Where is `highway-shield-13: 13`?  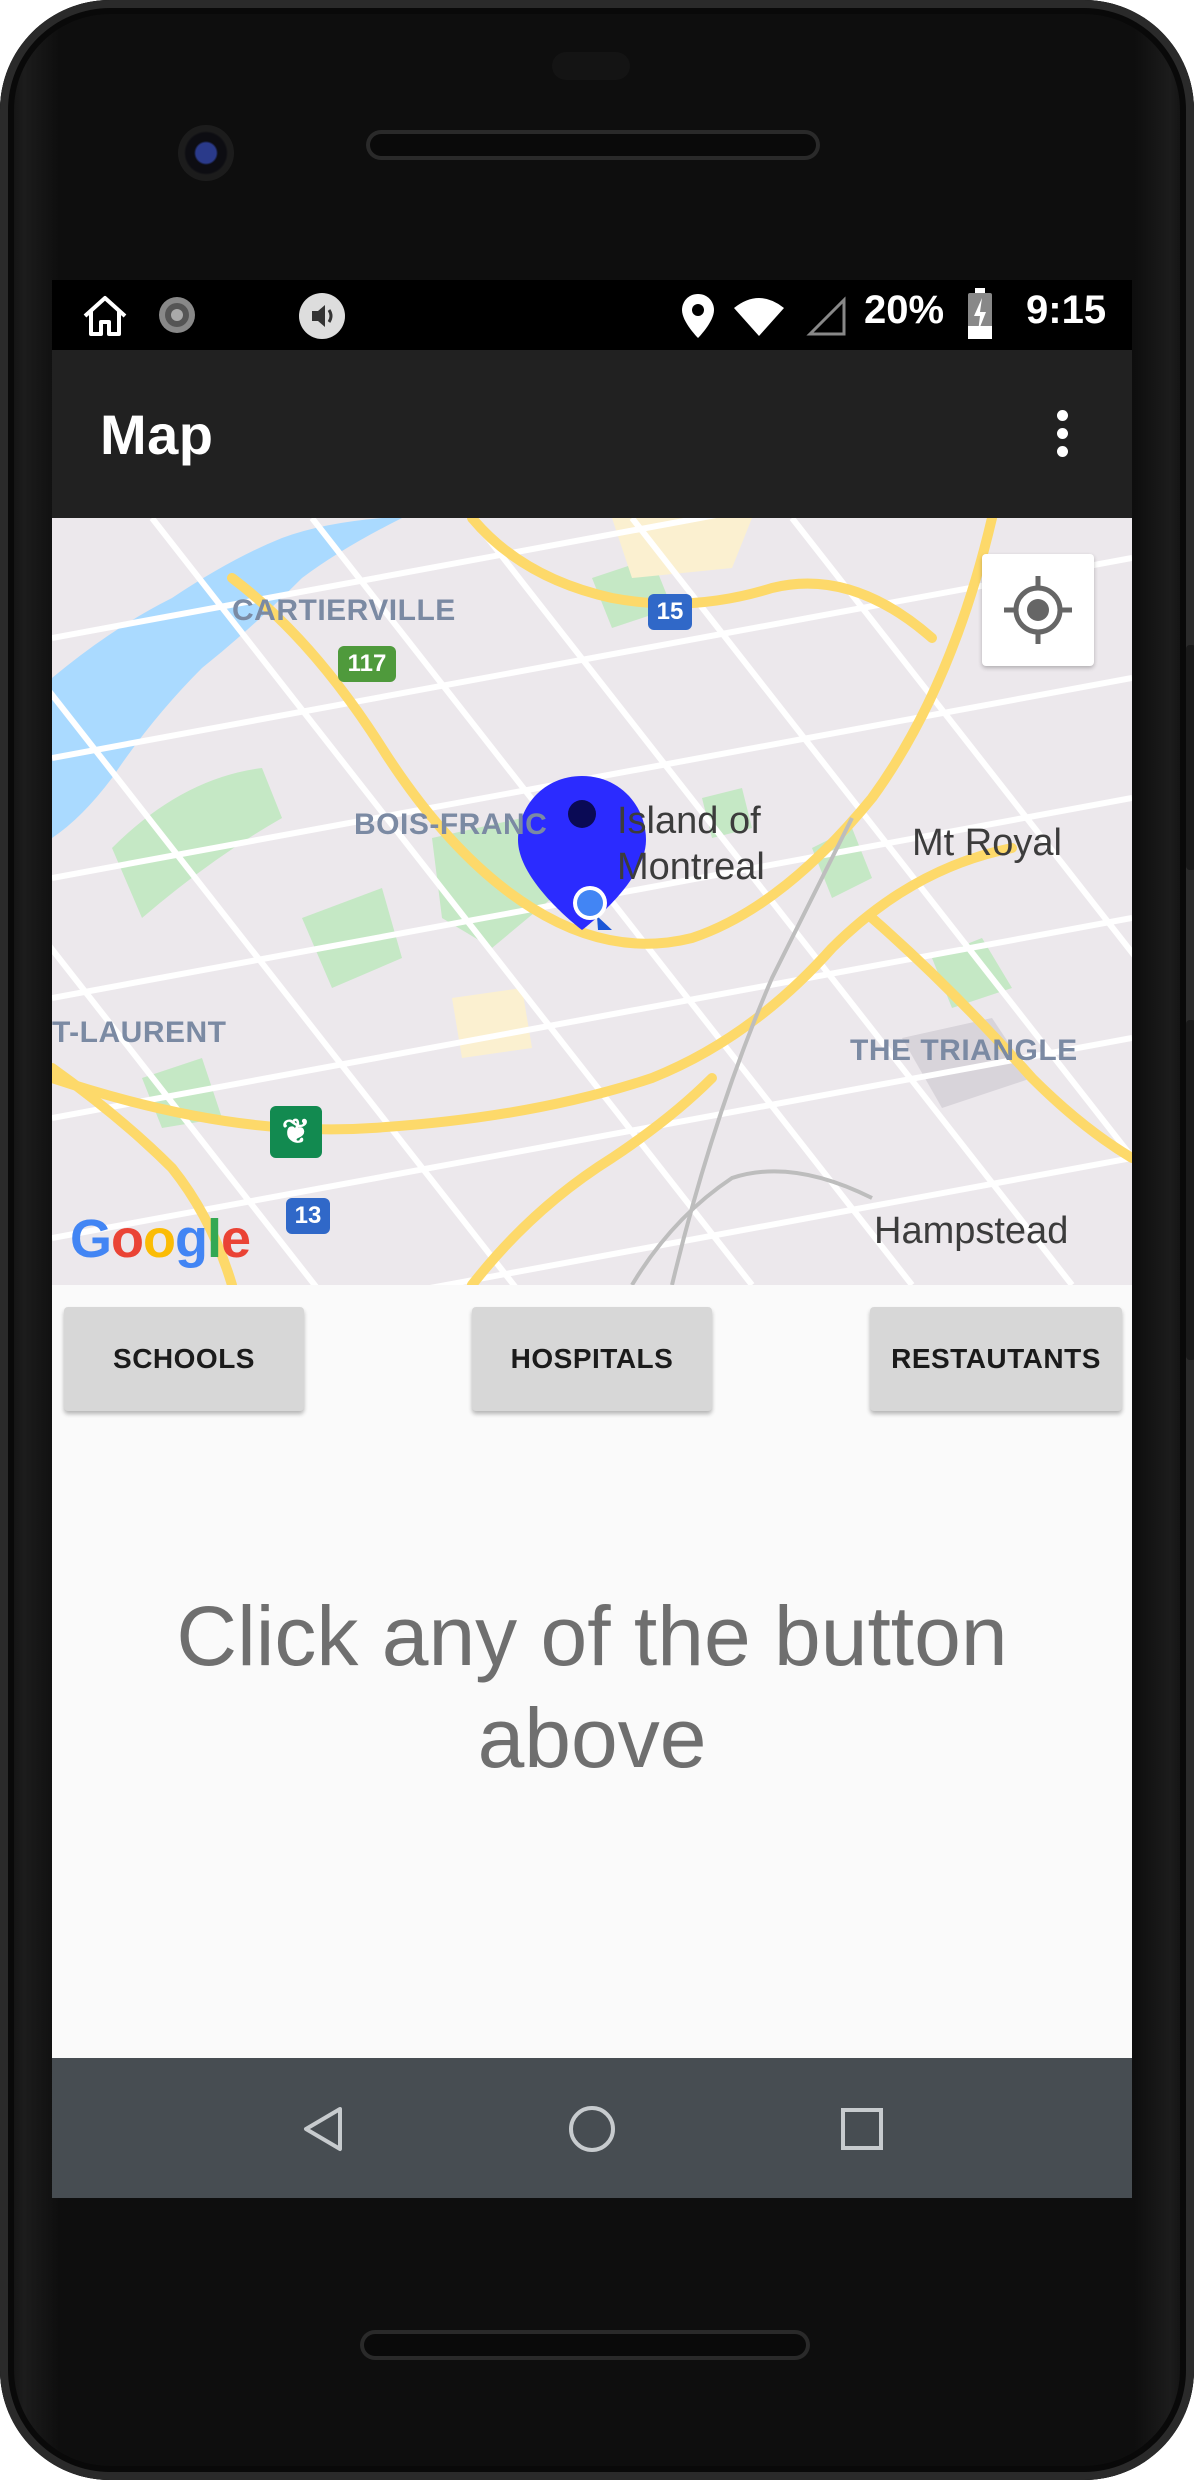
highway-shield-13: 13 is located at coordinates (308, 1216).